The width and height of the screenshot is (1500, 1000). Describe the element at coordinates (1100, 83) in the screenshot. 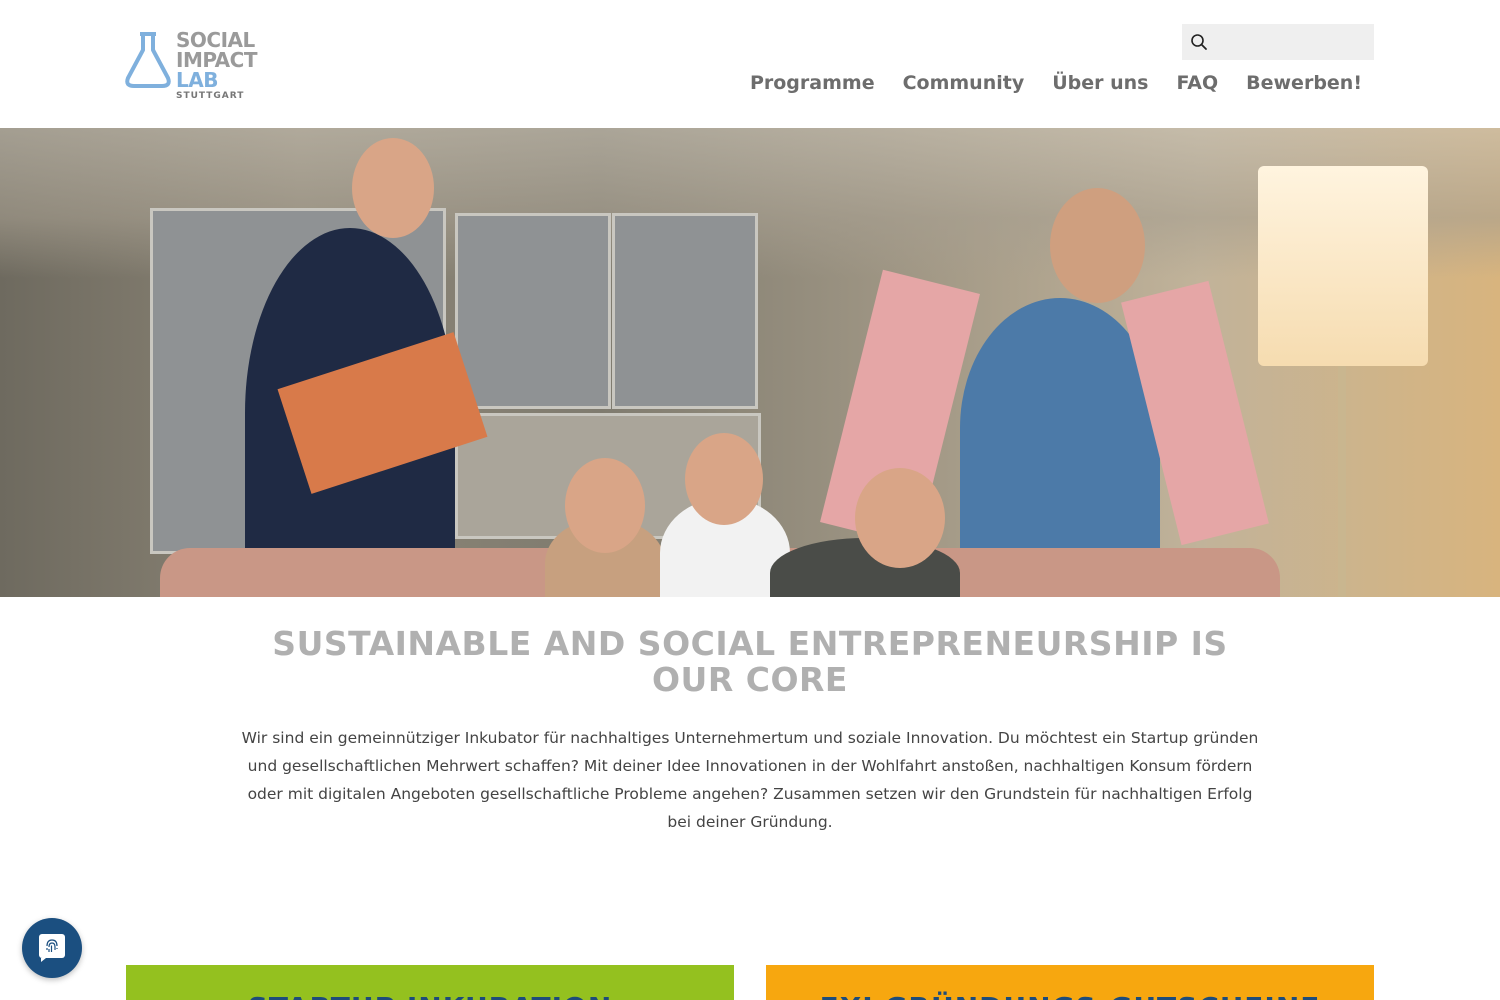

I see `nav-item-ueber-uns: Über uns` at that location.